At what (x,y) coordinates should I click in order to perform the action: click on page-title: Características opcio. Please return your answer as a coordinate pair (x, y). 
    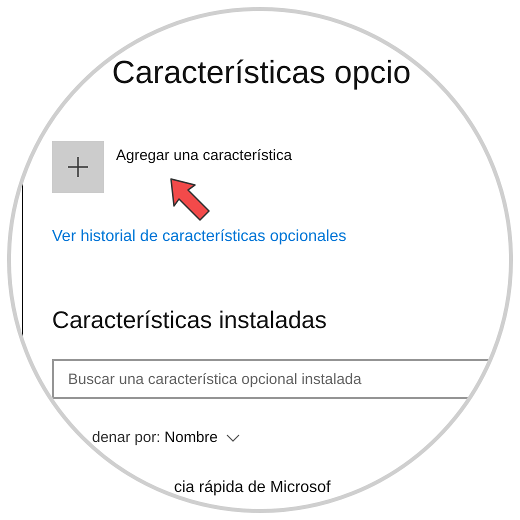
    Looking at the image, I should click on (261, 72).